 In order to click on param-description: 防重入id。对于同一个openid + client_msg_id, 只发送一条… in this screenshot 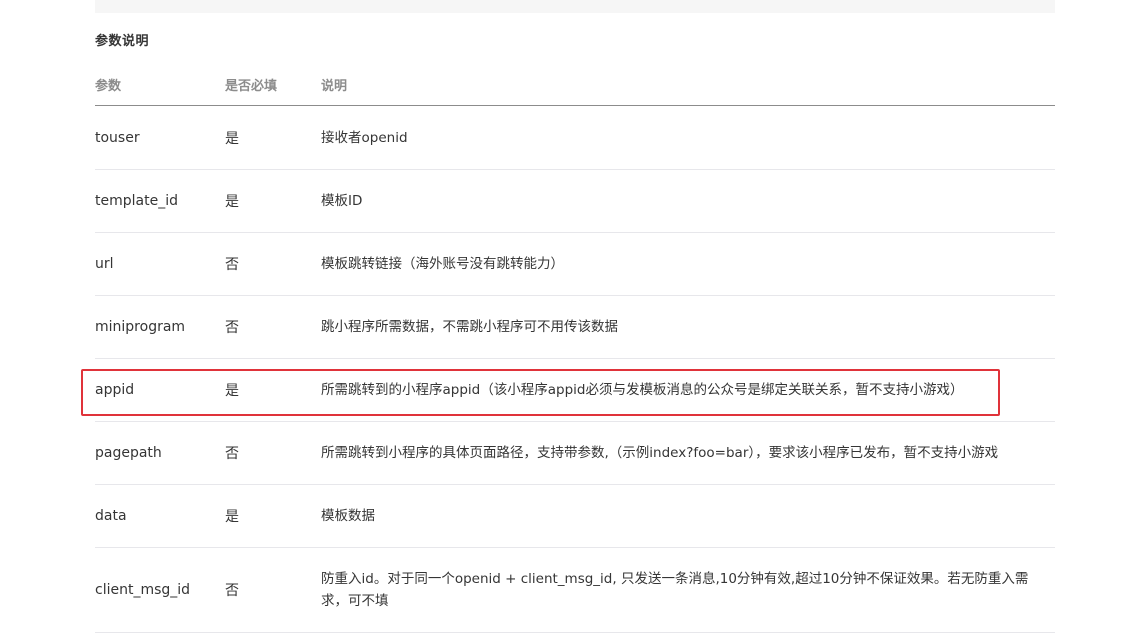, I will do `click(688, 590)`.